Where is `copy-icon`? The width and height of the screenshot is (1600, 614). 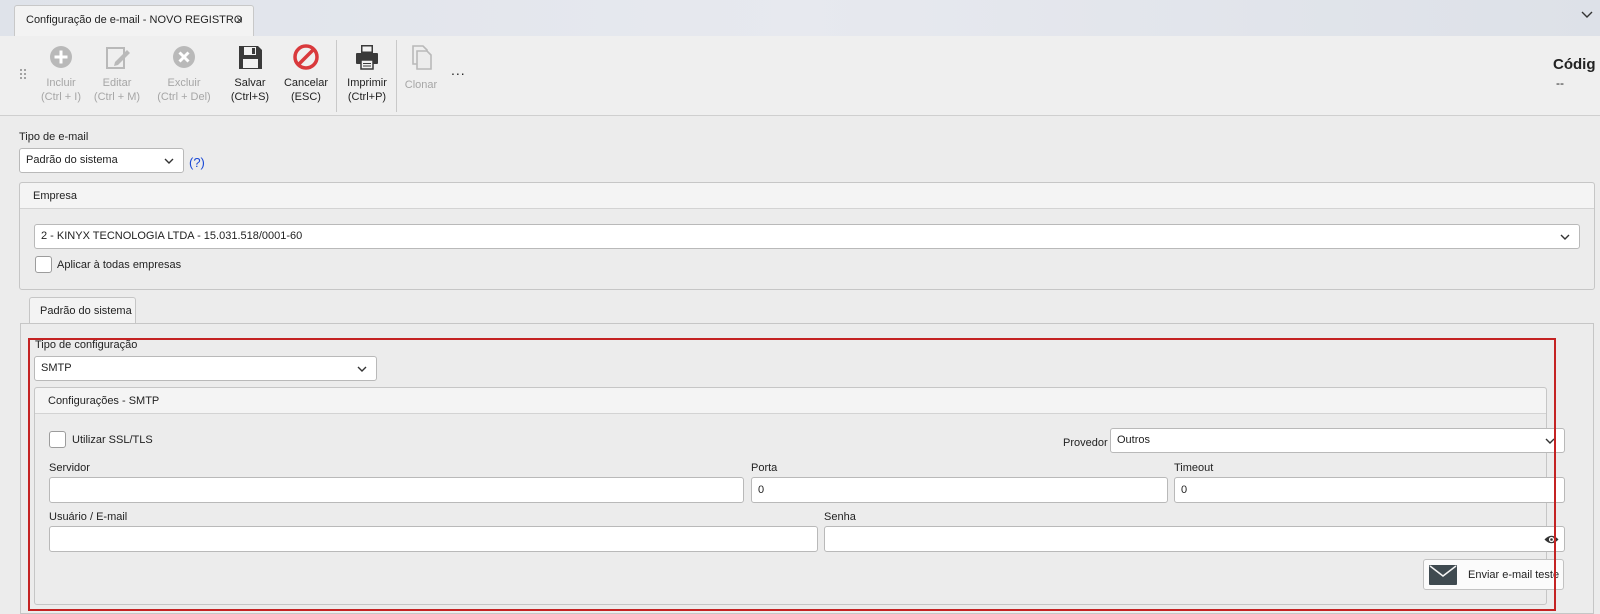
copy-icon is located at coordinates (422, 57).